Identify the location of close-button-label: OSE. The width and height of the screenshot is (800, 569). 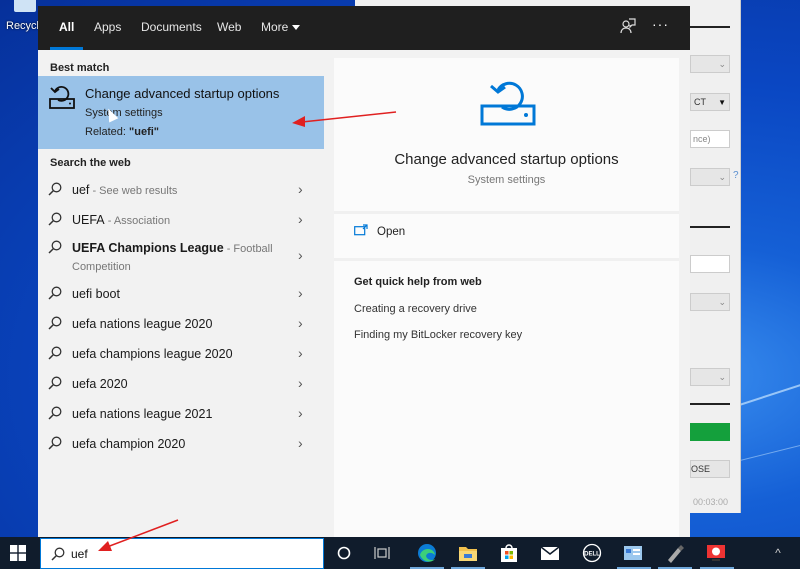
(701, 469).